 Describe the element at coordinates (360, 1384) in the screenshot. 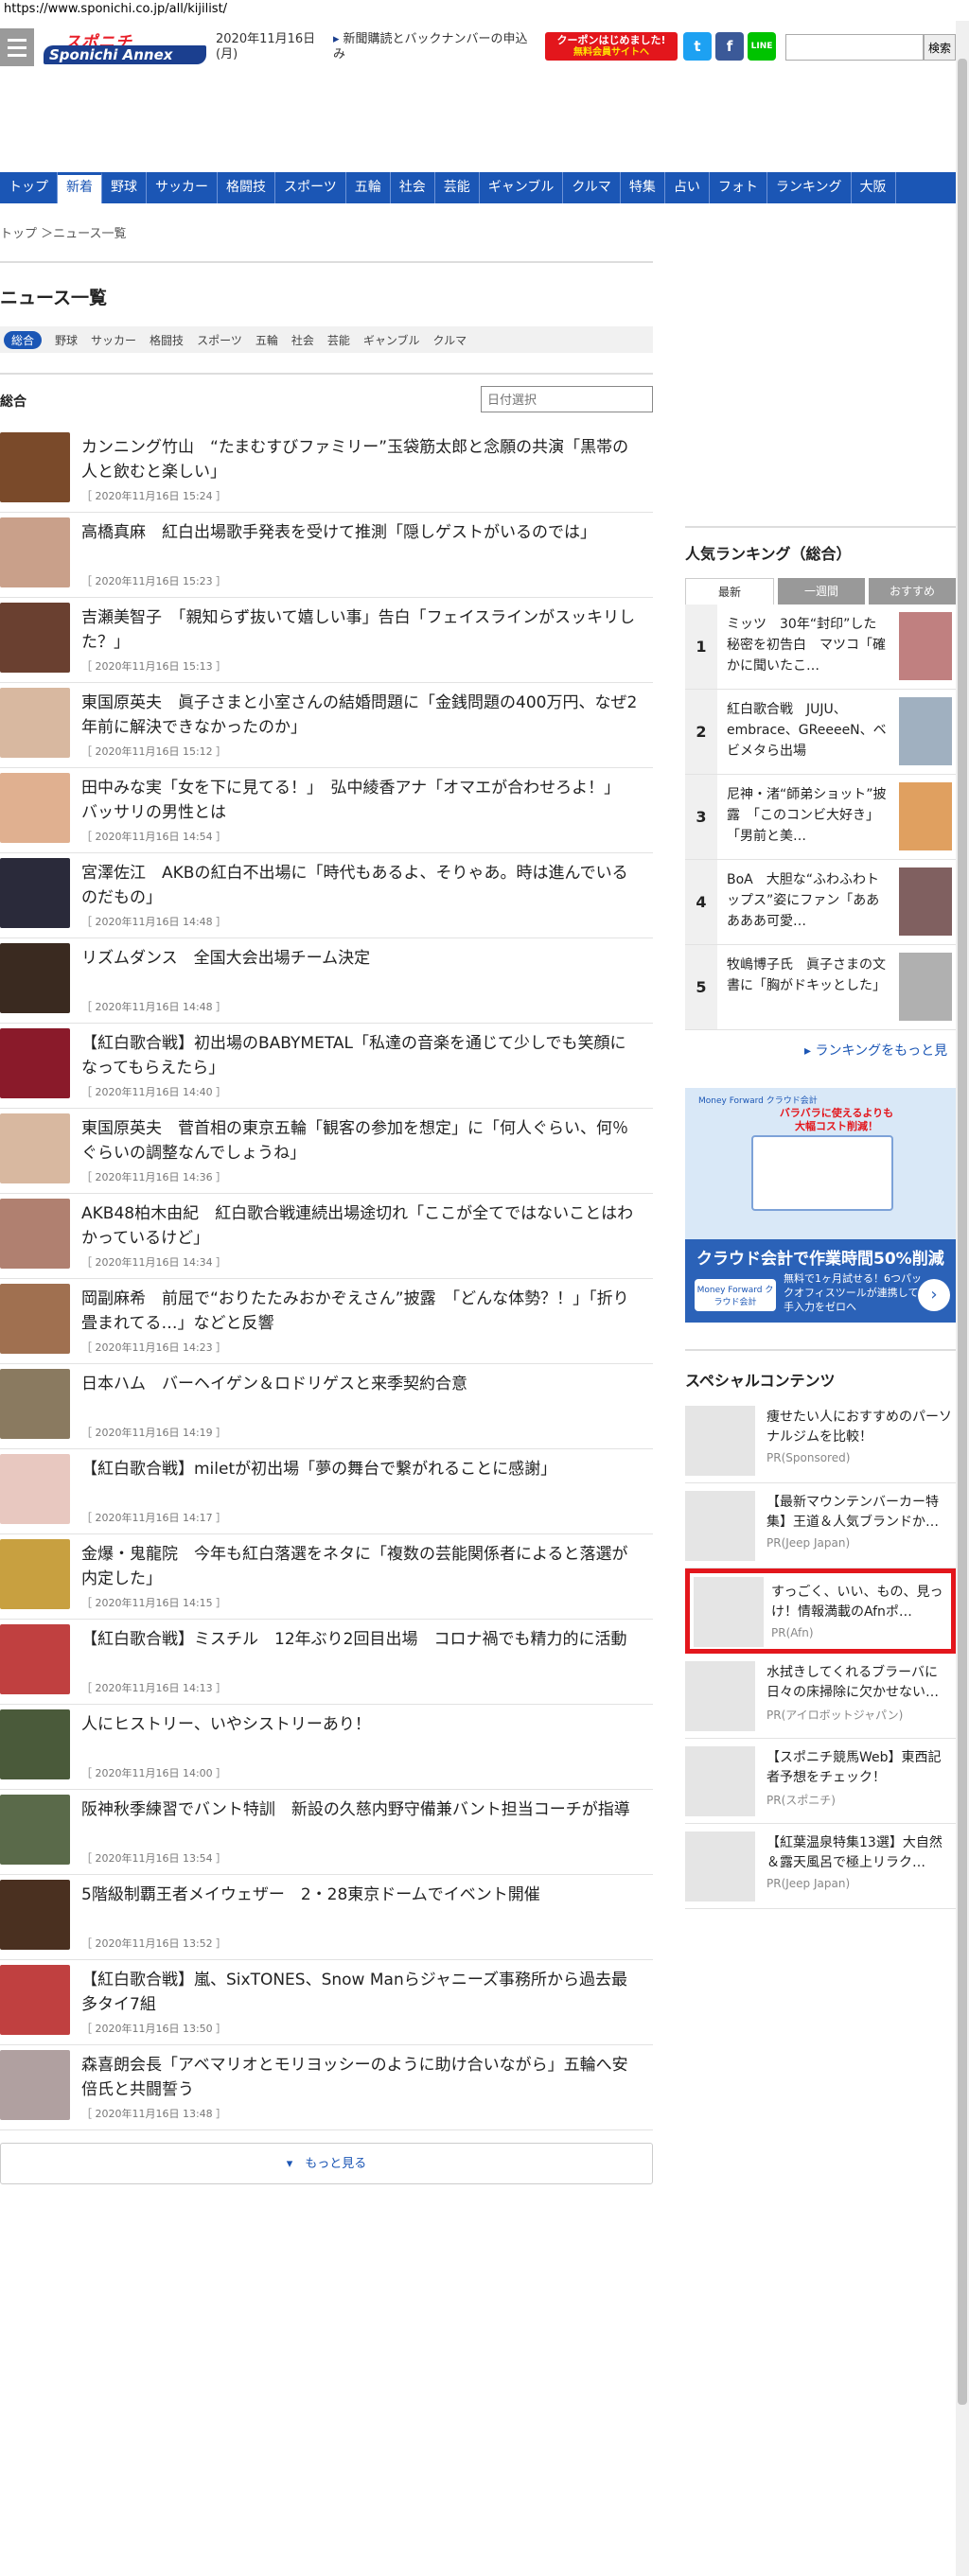

I see `news-headline: 日本ハム バーヘイゲン＆ロドリゲスと来季契約合意` at that location.